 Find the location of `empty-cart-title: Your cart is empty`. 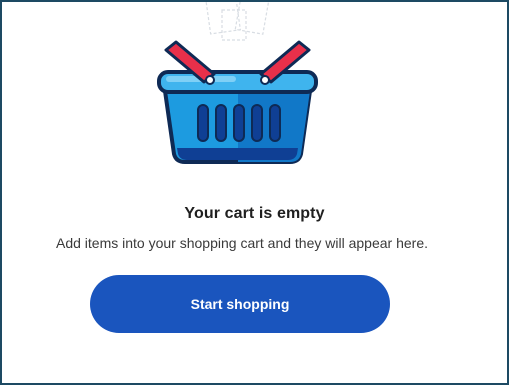

empty-cart-title: Your cart is empty is located at coordinates (254, 213).